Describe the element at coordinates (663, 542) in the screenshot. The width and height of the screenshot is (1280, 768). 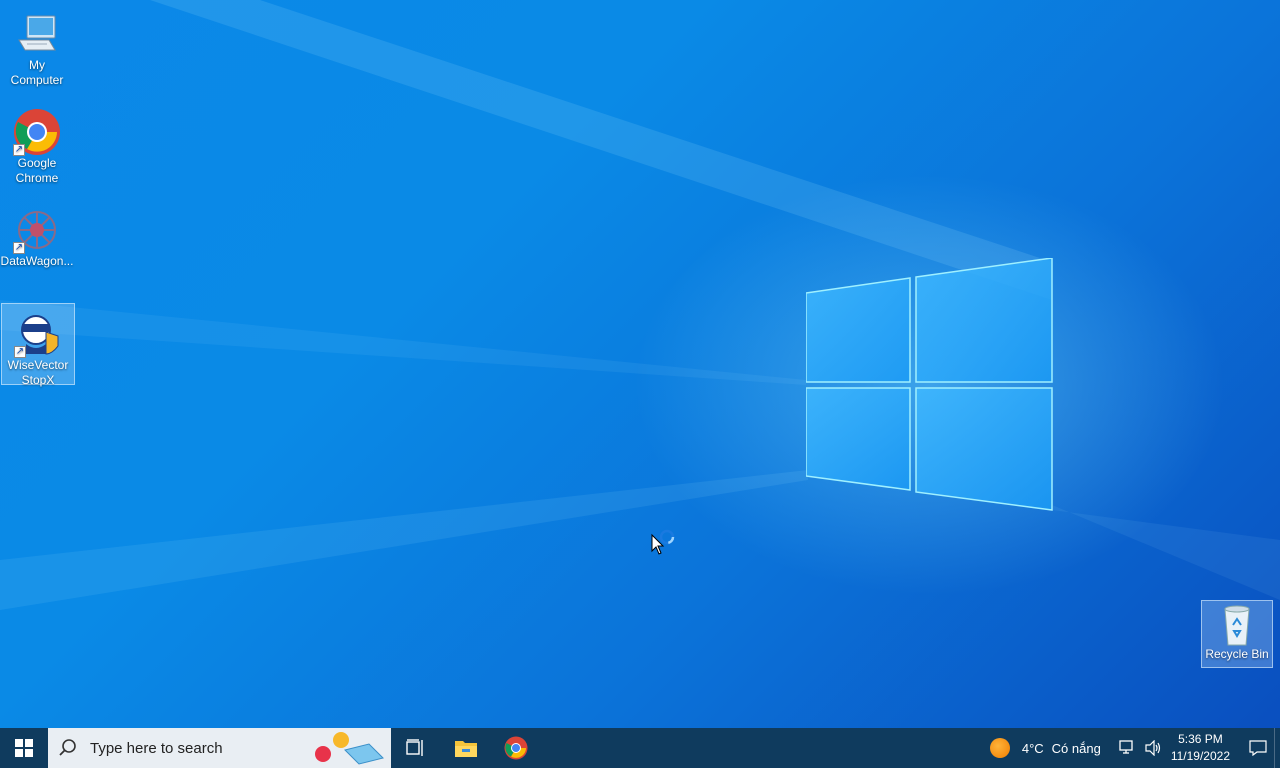
I see `busy-cursor-icon` at that location.